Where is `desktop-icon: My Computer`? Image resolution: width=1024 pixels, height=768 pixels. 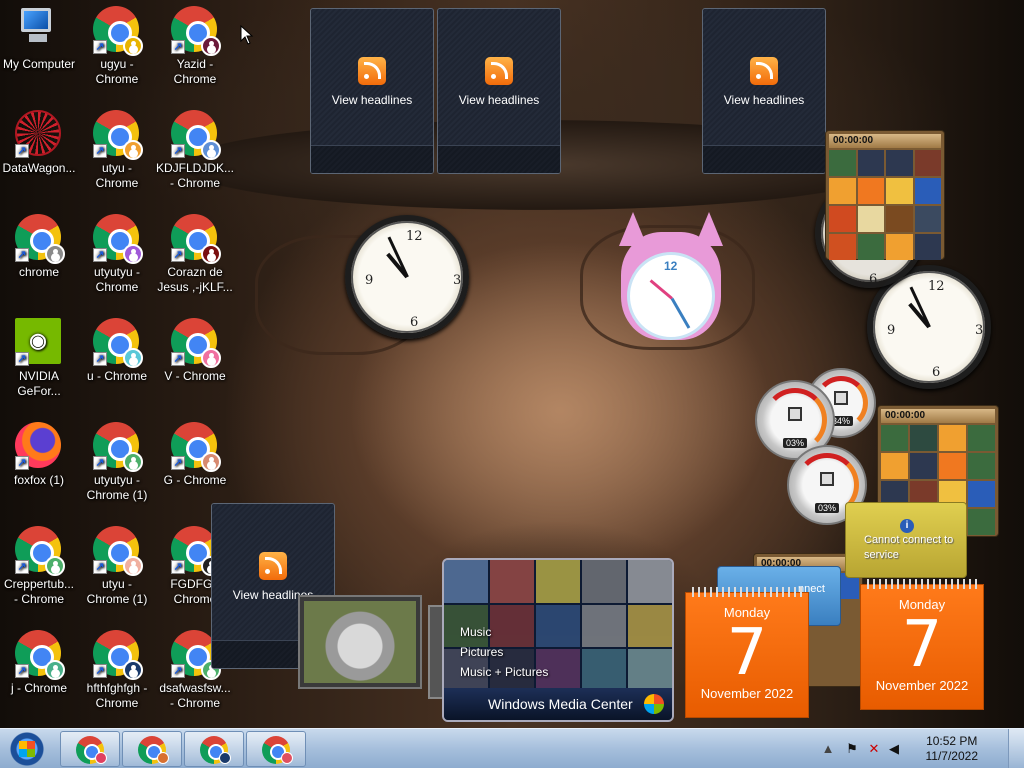 desktop-icon: My Computer is located at coordinates (39, 36).